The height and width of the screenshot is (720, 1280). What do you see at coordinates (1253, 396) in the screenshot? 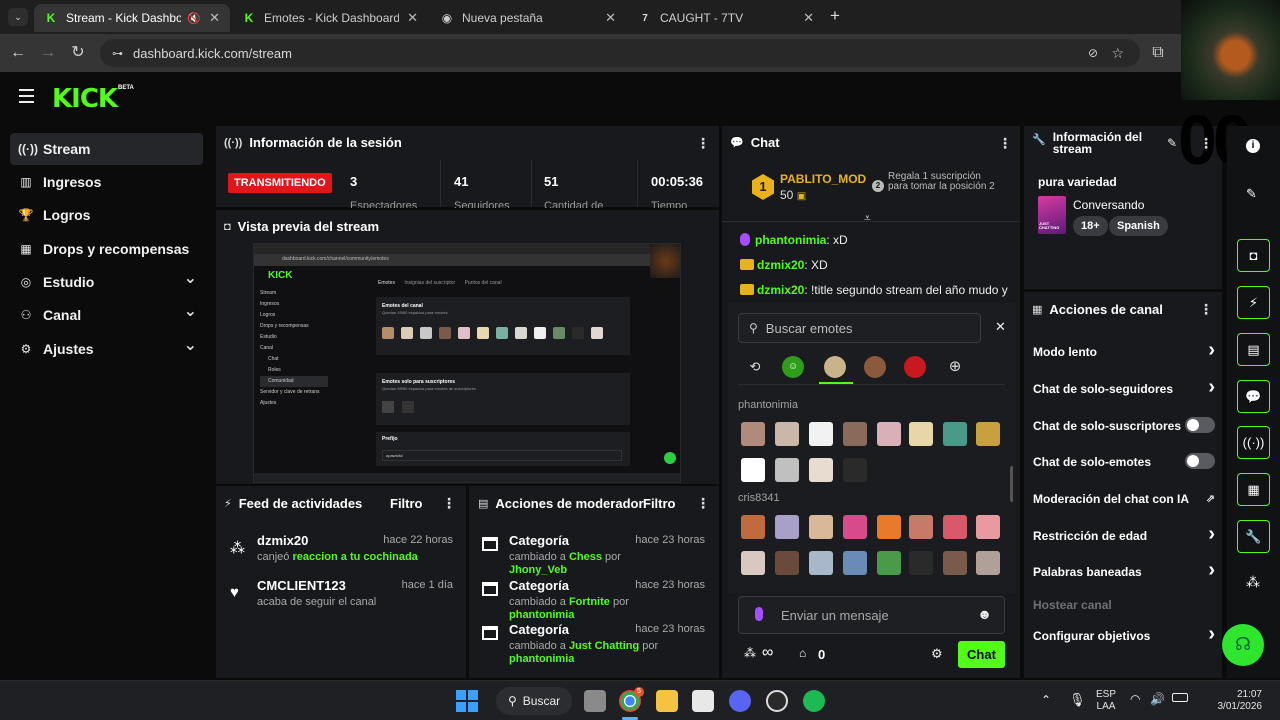
I see `rail-chat-button: 💬` at bounding box center [1253, 396].